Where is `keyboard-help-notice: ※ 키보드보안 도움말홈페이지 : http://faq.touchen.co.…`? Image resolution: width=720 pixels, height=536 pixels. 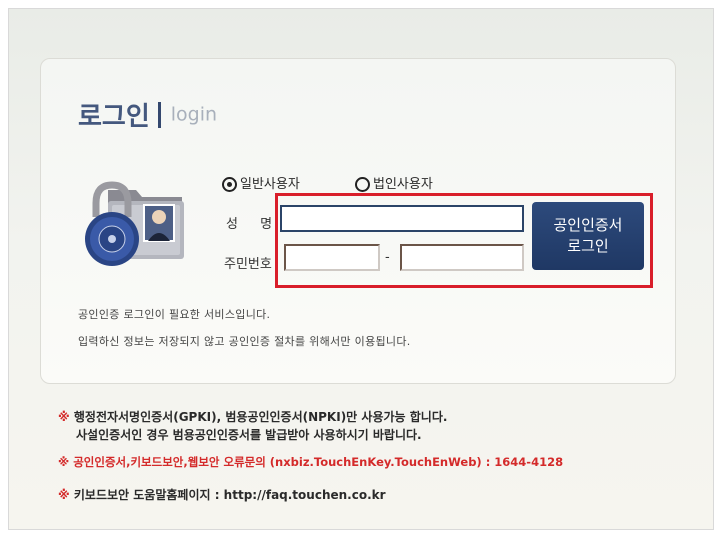 keyboard-help-notice: ※ 키보드보안 도움말홈페이지 : http://faq.touchen.co.… is located at coordinates (222, 494).